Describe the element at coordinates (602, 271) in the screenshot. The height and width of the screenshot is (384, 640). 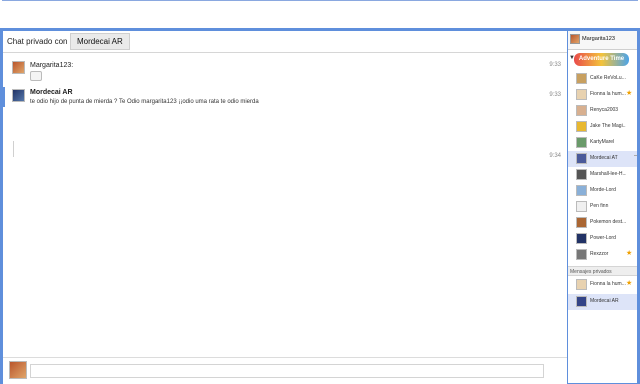
I see `section-label: Mensajes privados` at that location.